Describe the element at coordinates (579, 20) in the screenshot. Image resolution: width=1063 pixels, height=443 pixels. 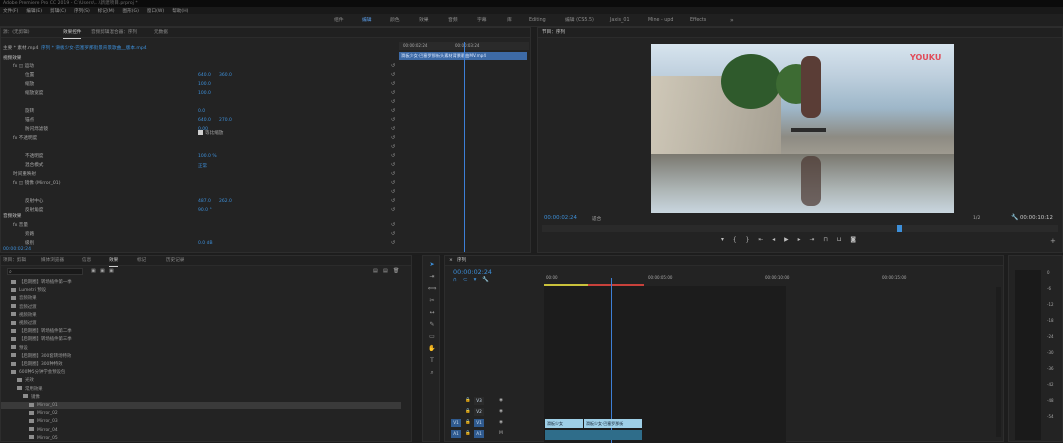
I see `workspace-cs55: 编辑 (CS5.5)` at that location.